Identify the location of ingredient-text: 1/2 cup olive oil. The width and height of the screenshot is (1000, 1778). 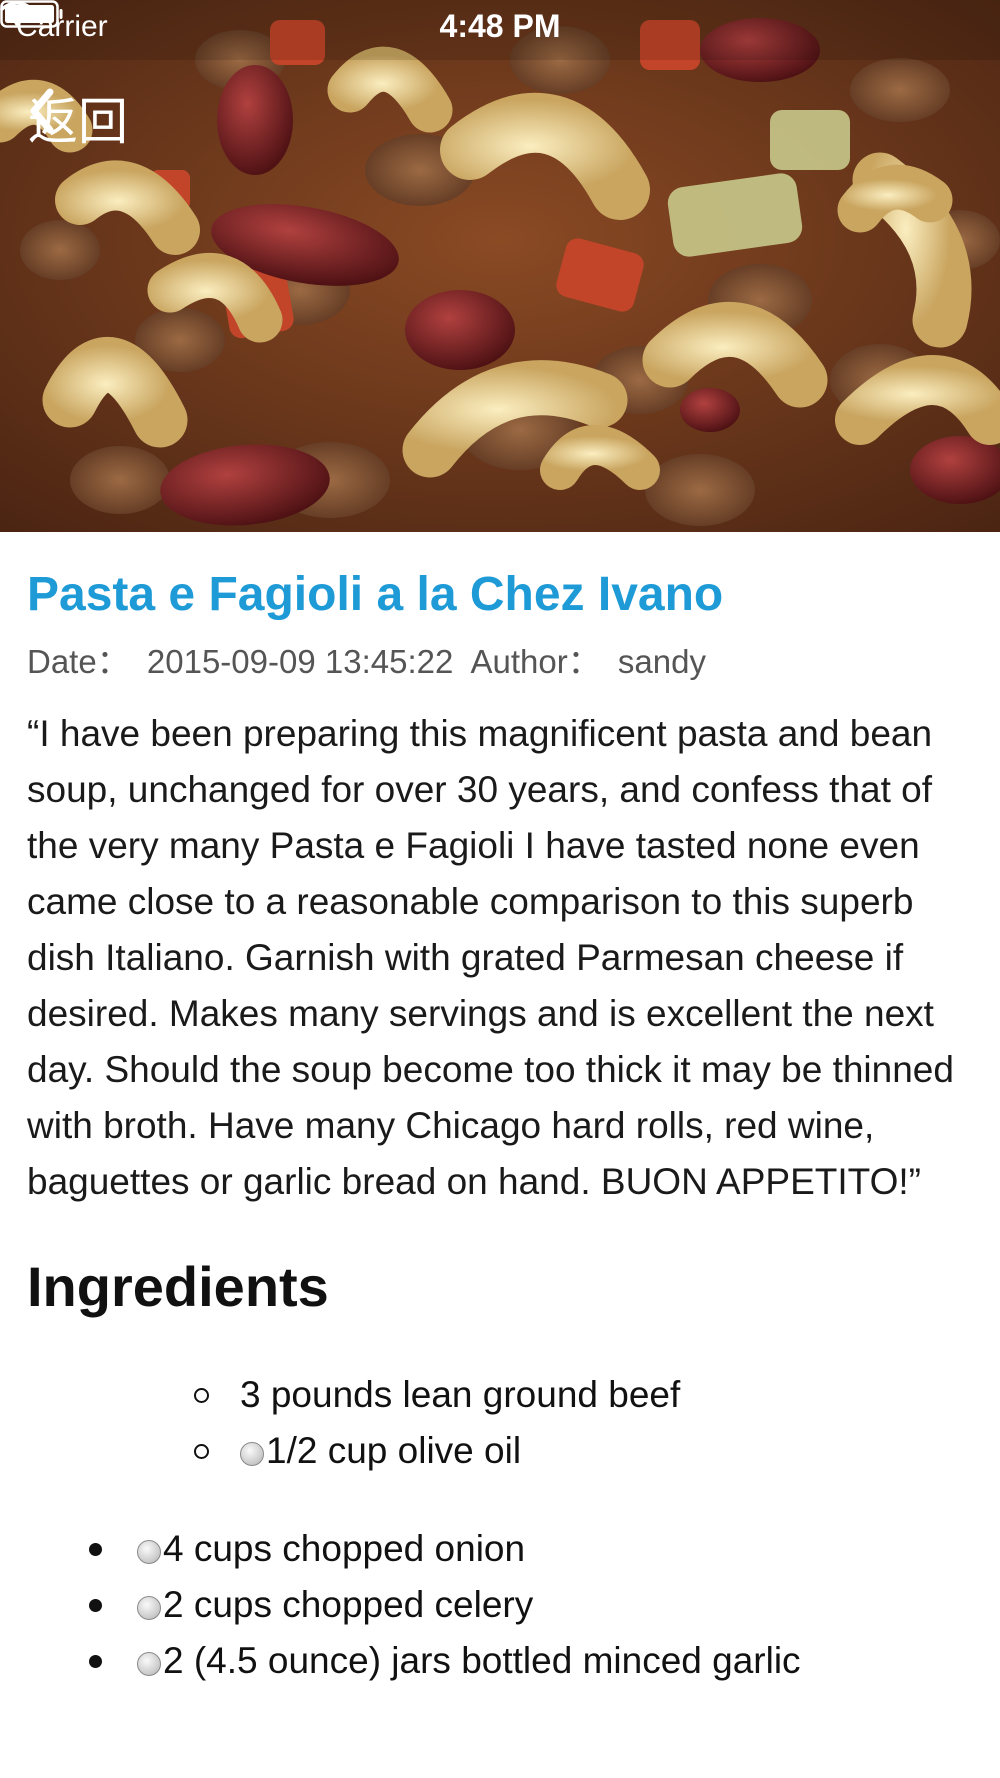
(394, 1450).